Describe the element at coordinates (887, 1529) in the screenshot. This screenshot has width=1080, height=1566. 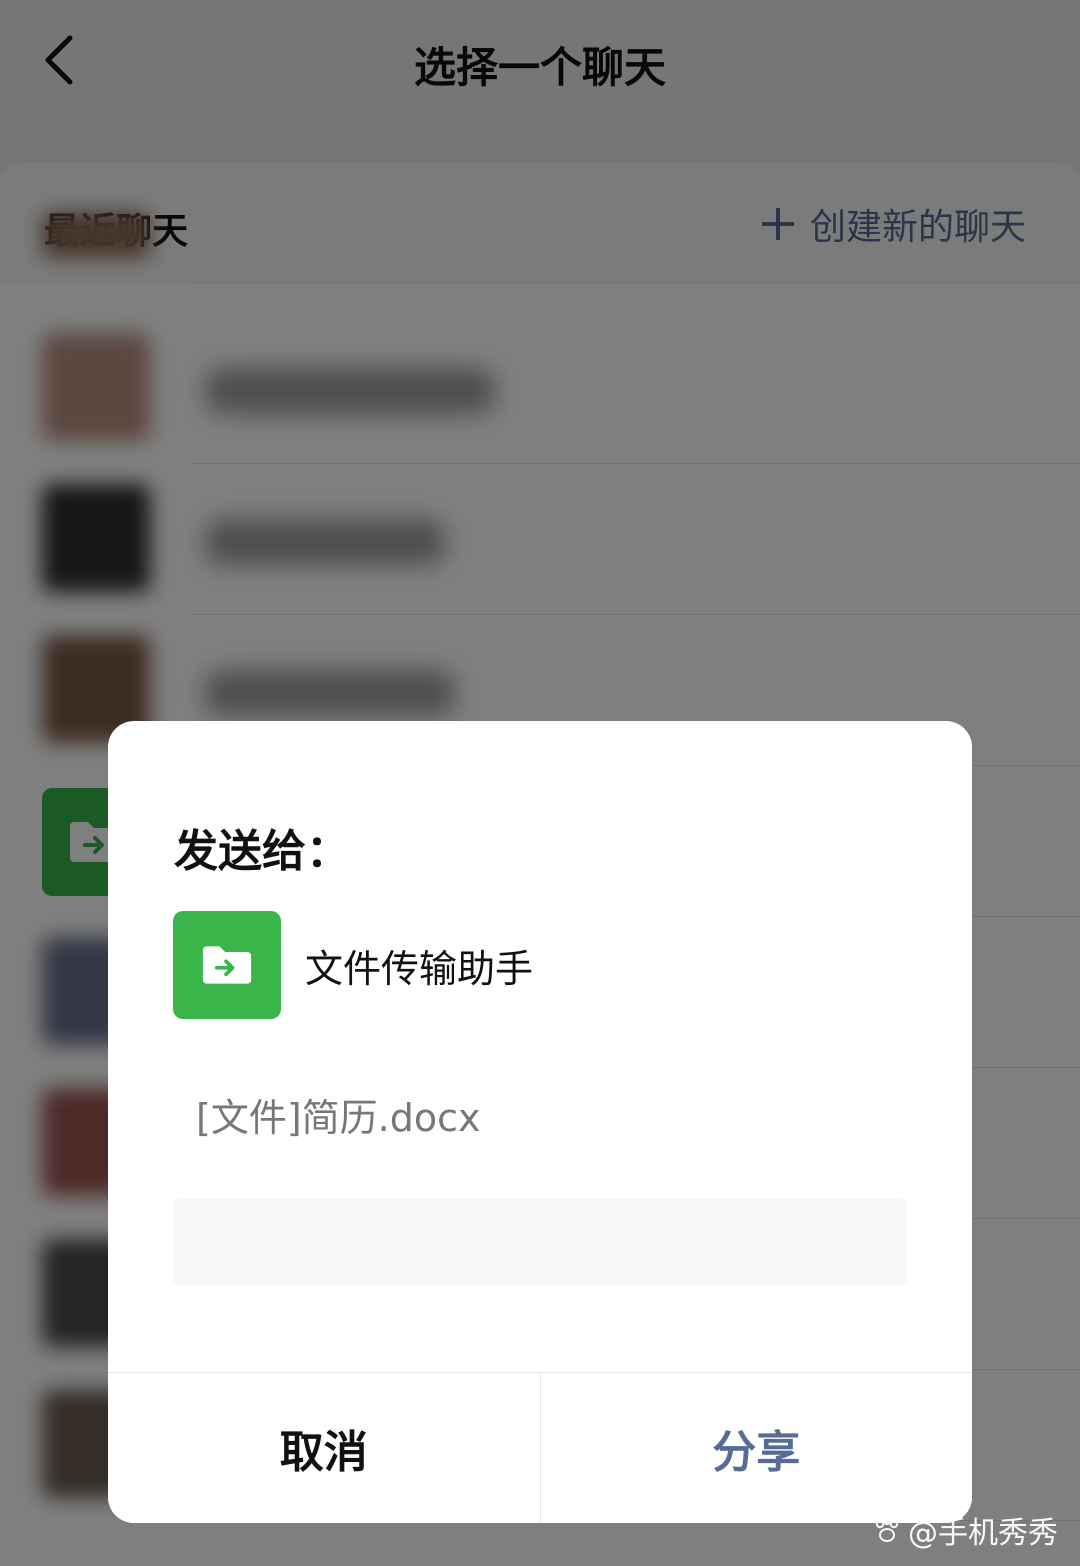
I see `paw-icon` at that location.